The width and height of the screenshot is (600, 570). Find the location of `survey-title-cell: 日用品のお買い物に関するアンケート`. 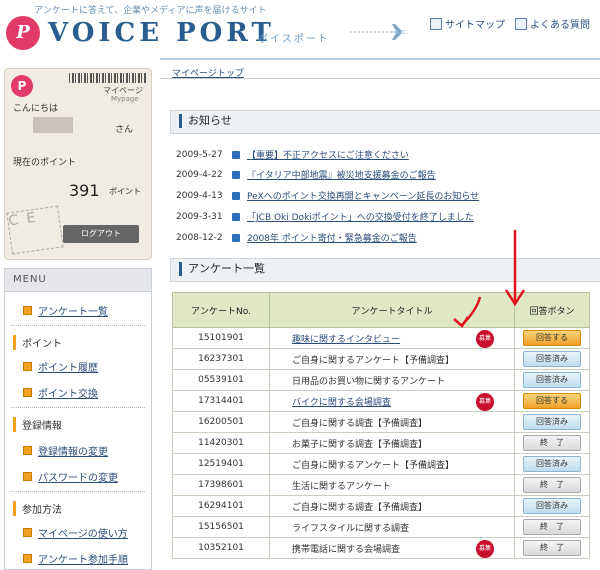

survey-title-cell: 日用品のお買い物に関するアンケート is located at coordinates (392, 380).